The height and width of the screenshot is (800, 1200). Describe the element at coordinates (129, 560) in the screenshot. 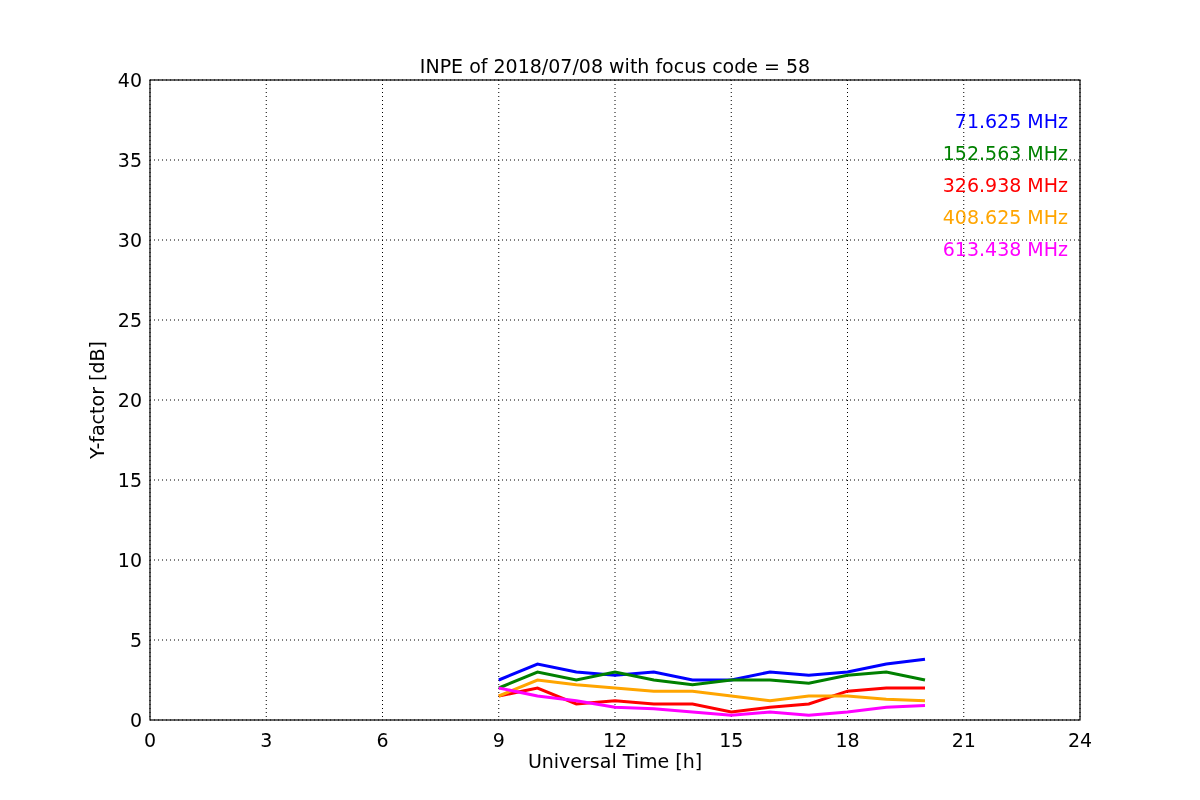

I see `tick-label: 10` at that location.